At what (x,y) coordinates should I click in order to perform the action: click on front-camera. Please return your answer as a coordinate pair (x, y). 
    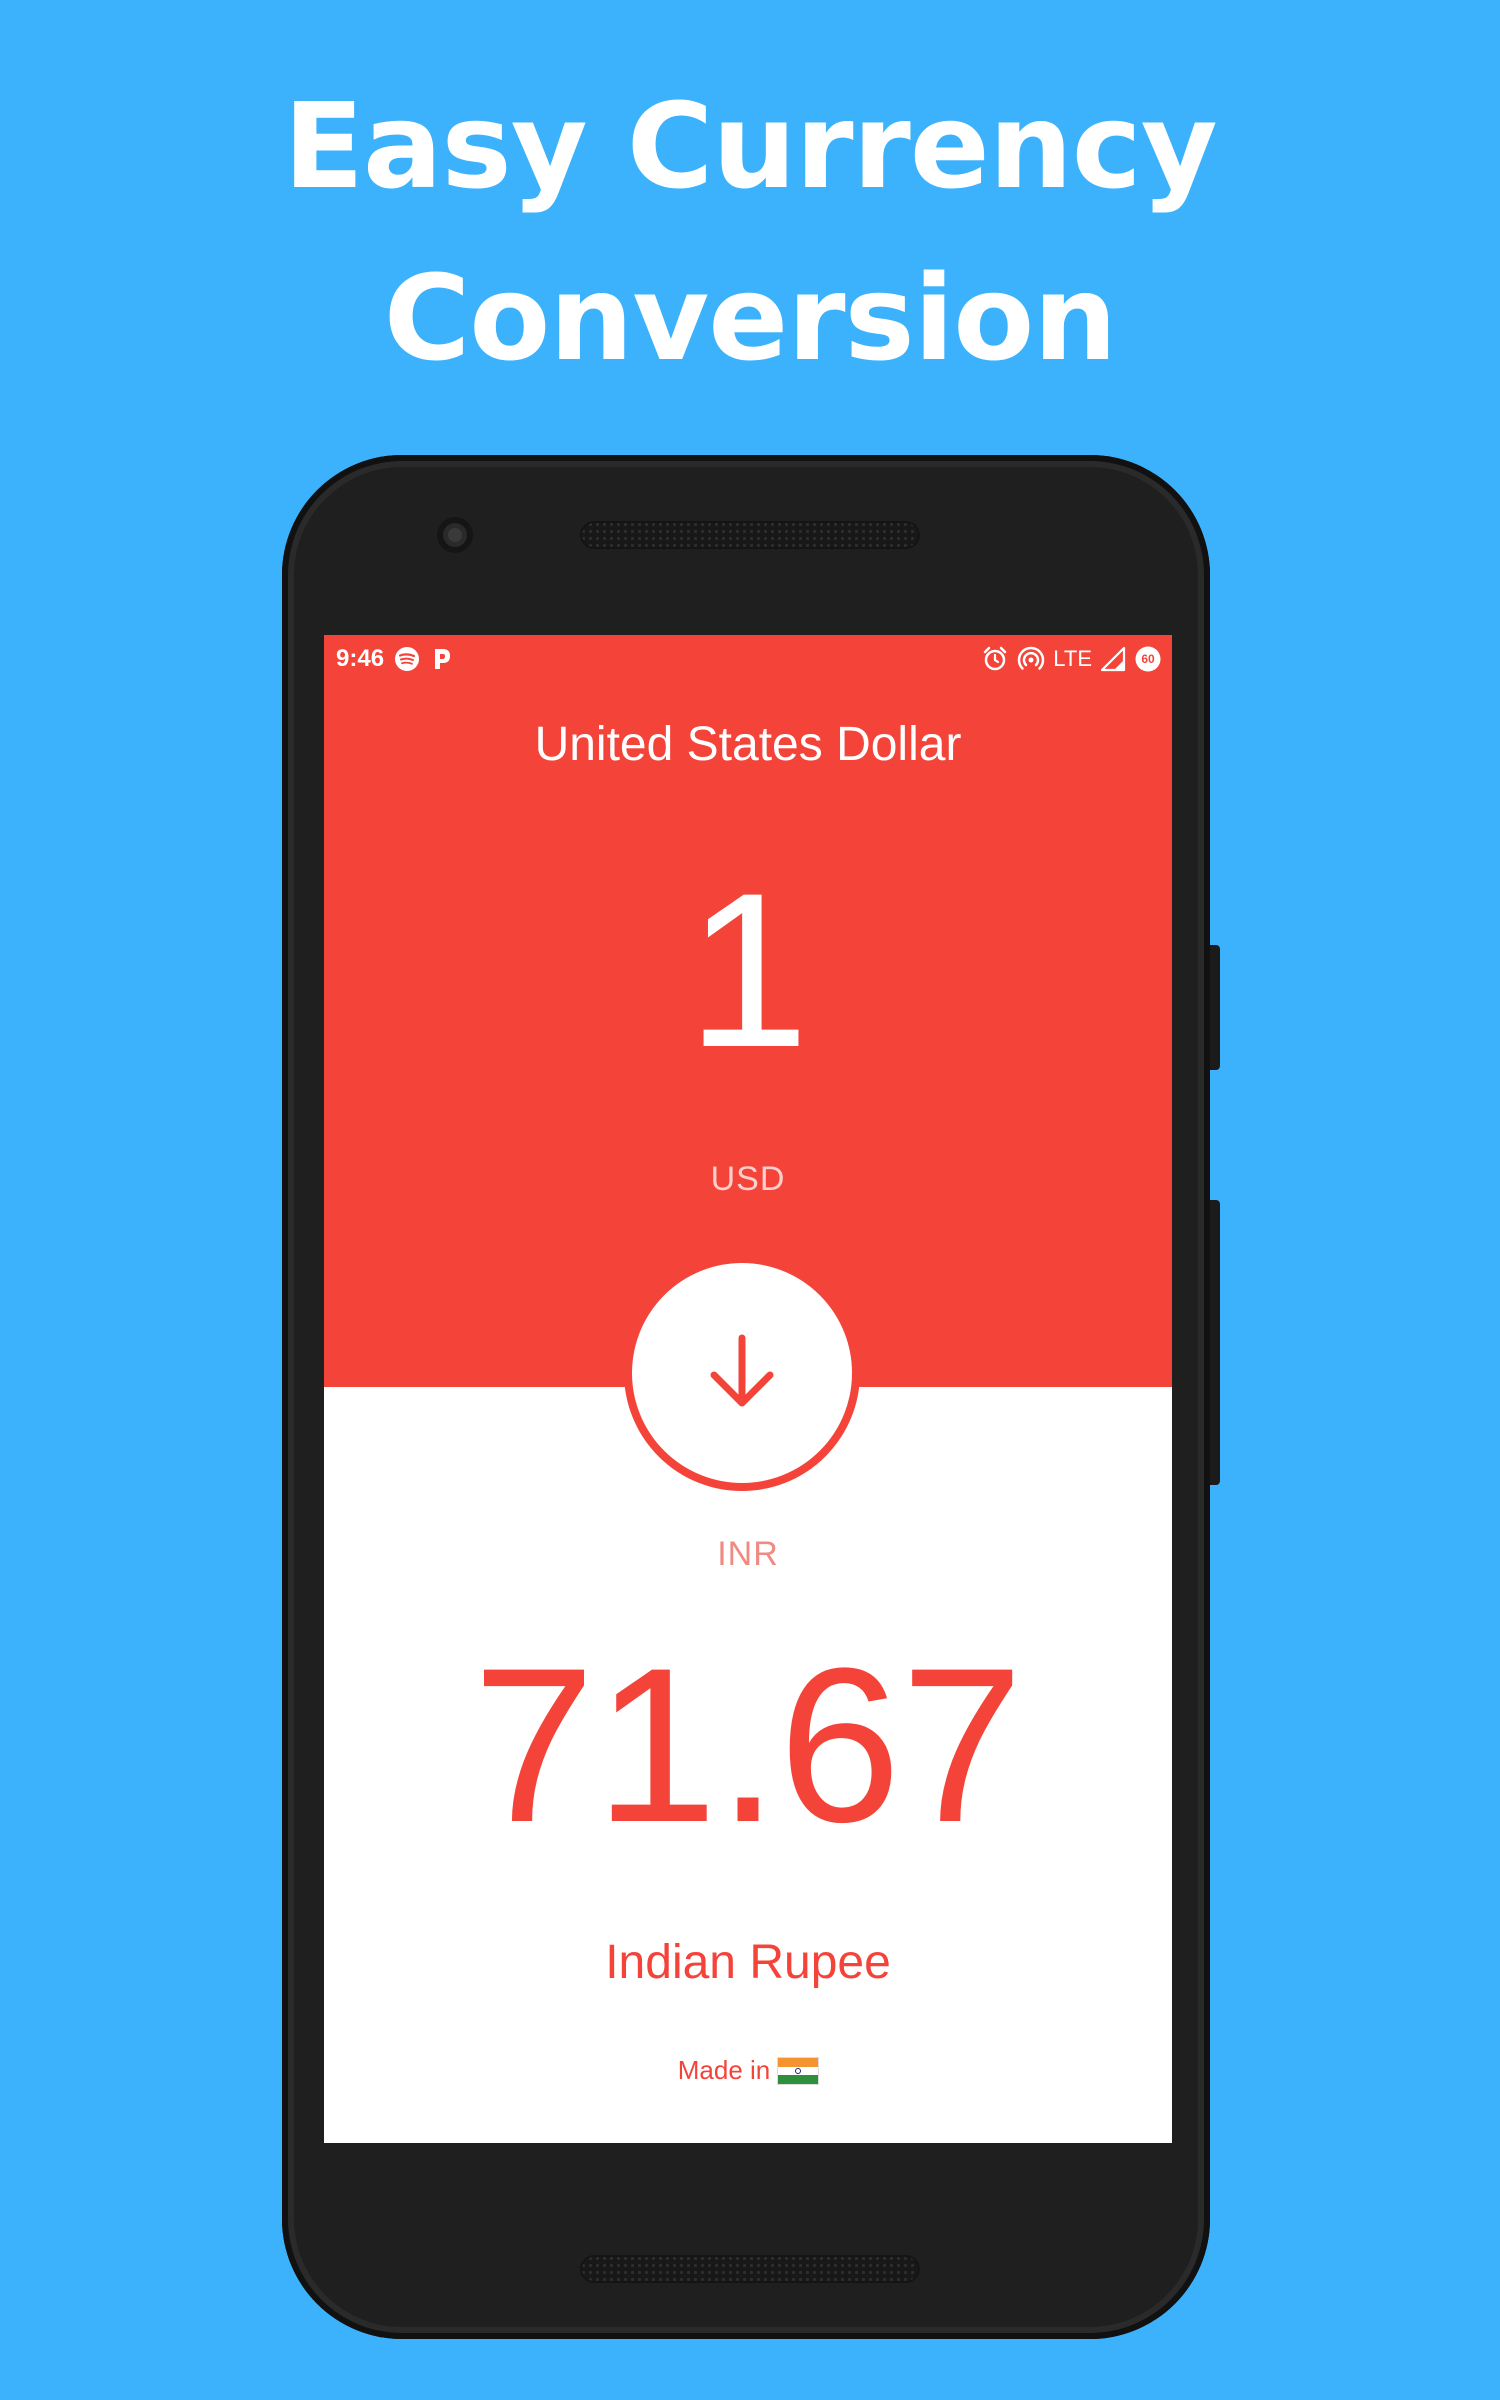
    Looking at the image, I should click on (455, 535).